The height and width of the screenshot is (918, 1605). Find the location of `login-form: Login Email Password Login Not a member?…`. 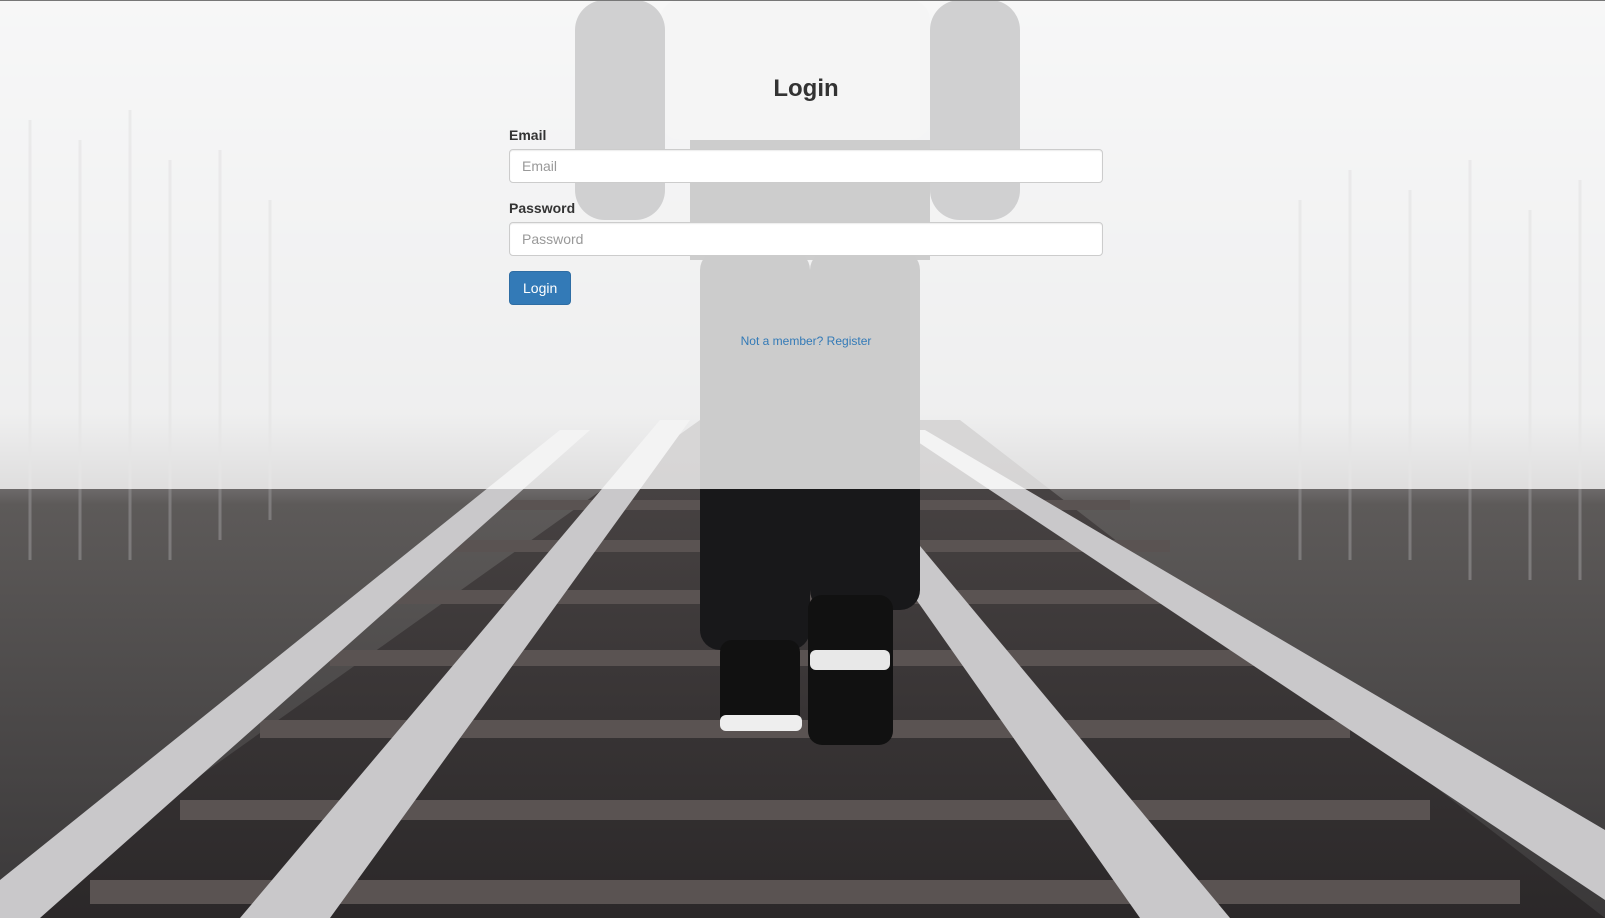

login-form: Login Email Password Login Not a member?… is located at coordinates (806, 175).